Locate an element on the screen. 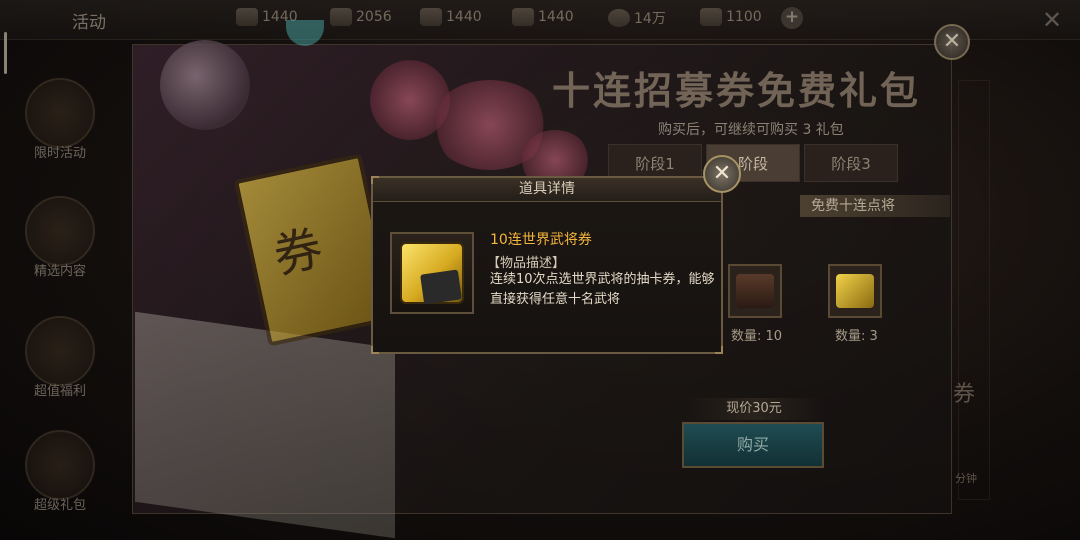 This screenshot has height=540, width=1080. add-resource-button: + is located at coordinates (792, 18).